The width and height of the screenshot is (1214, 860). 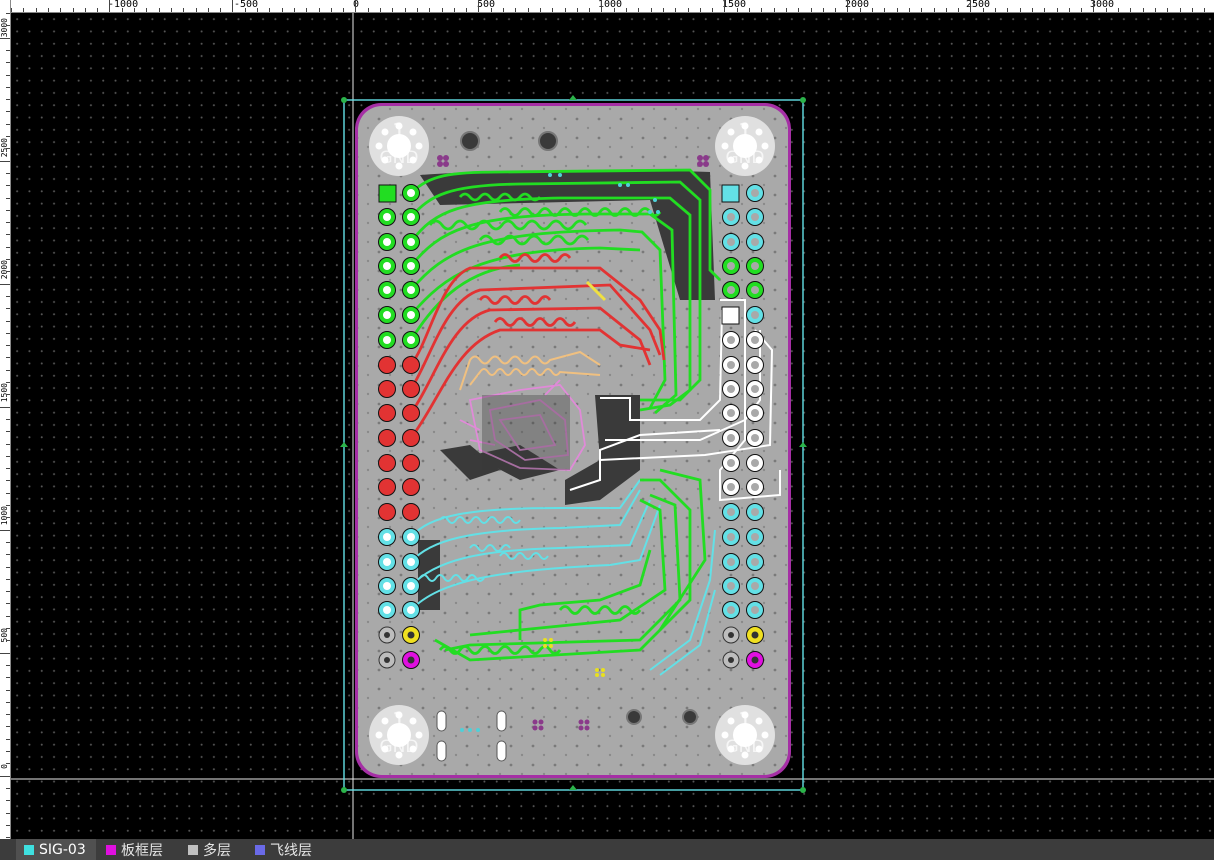 I want to click on ruler-label: 0, so click(x=4, y=766).